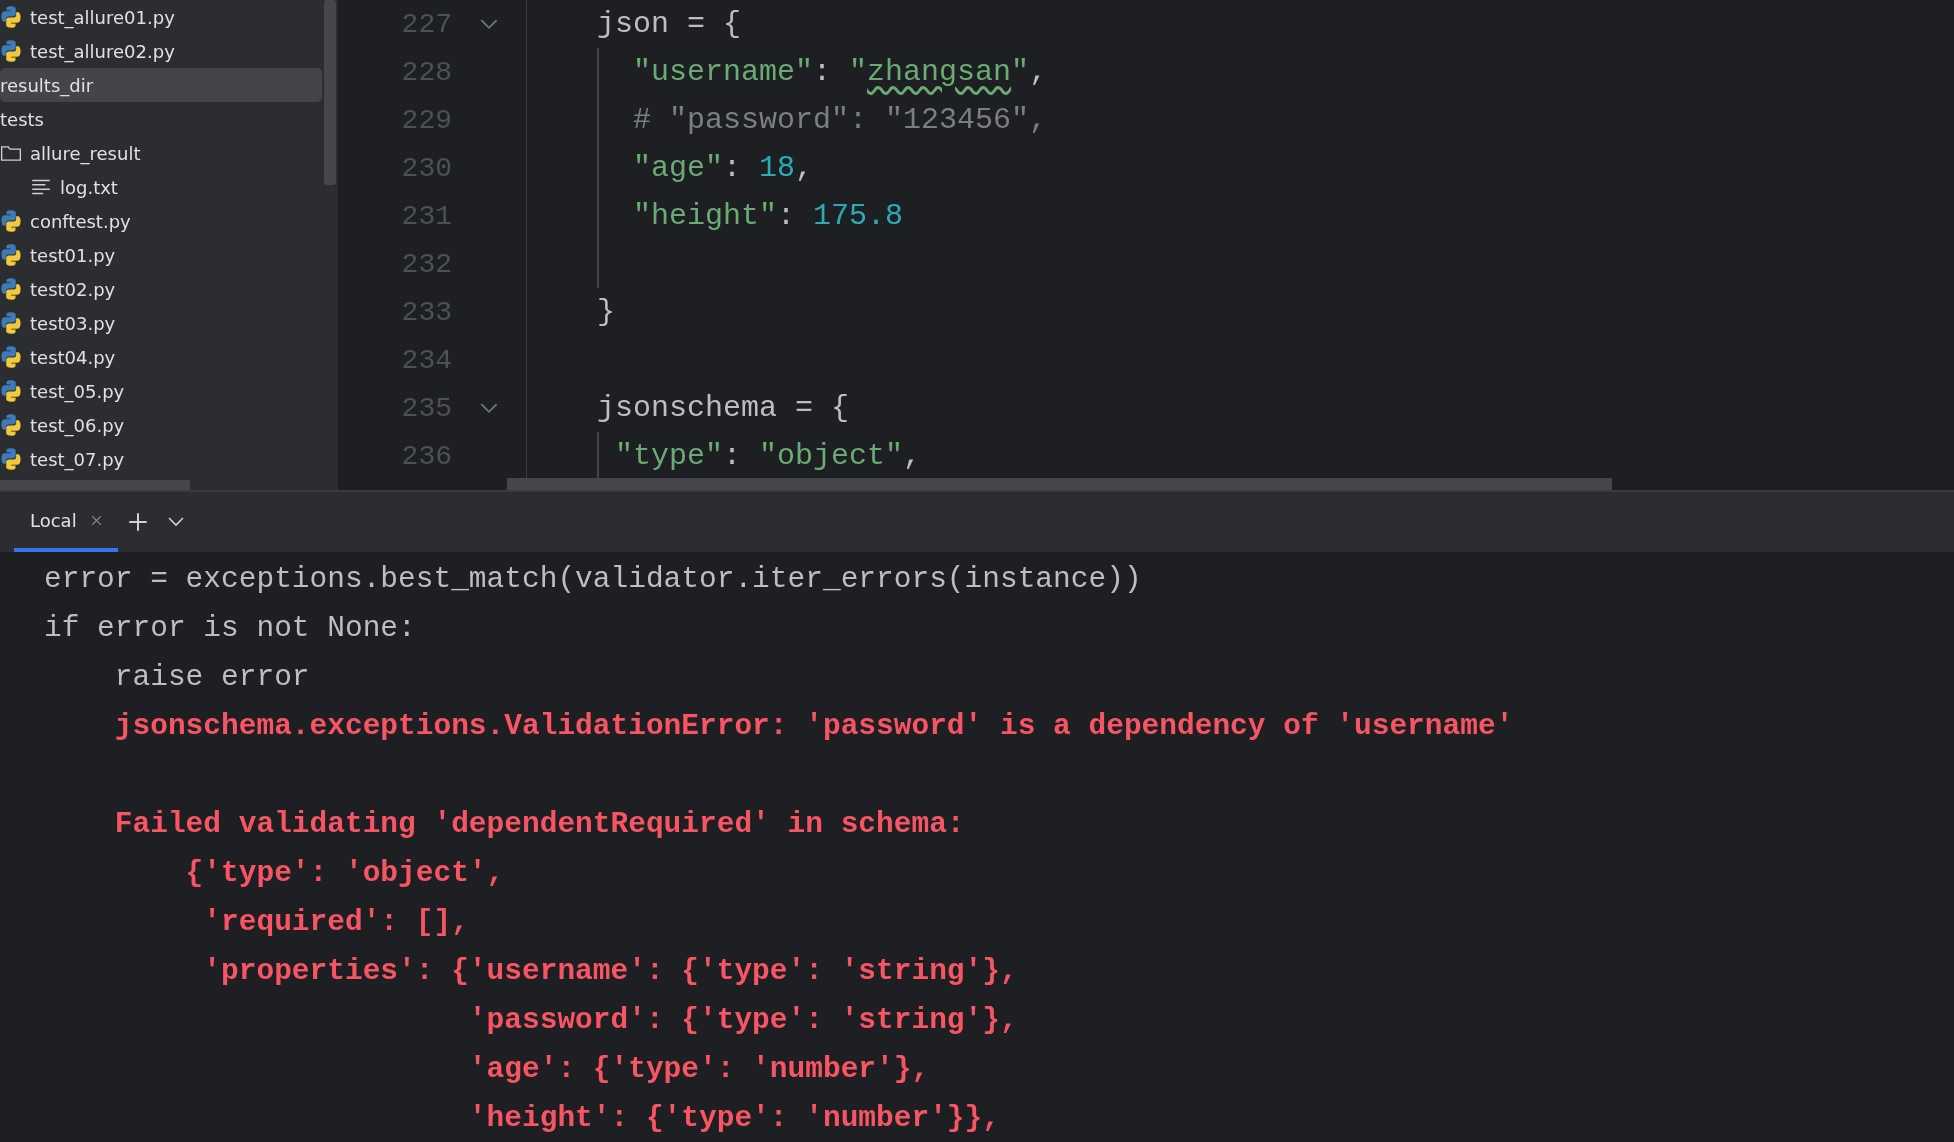 This screenshot has width=1954, height=1142. I want to click on tree-item: test04.py, so click(161, 357).